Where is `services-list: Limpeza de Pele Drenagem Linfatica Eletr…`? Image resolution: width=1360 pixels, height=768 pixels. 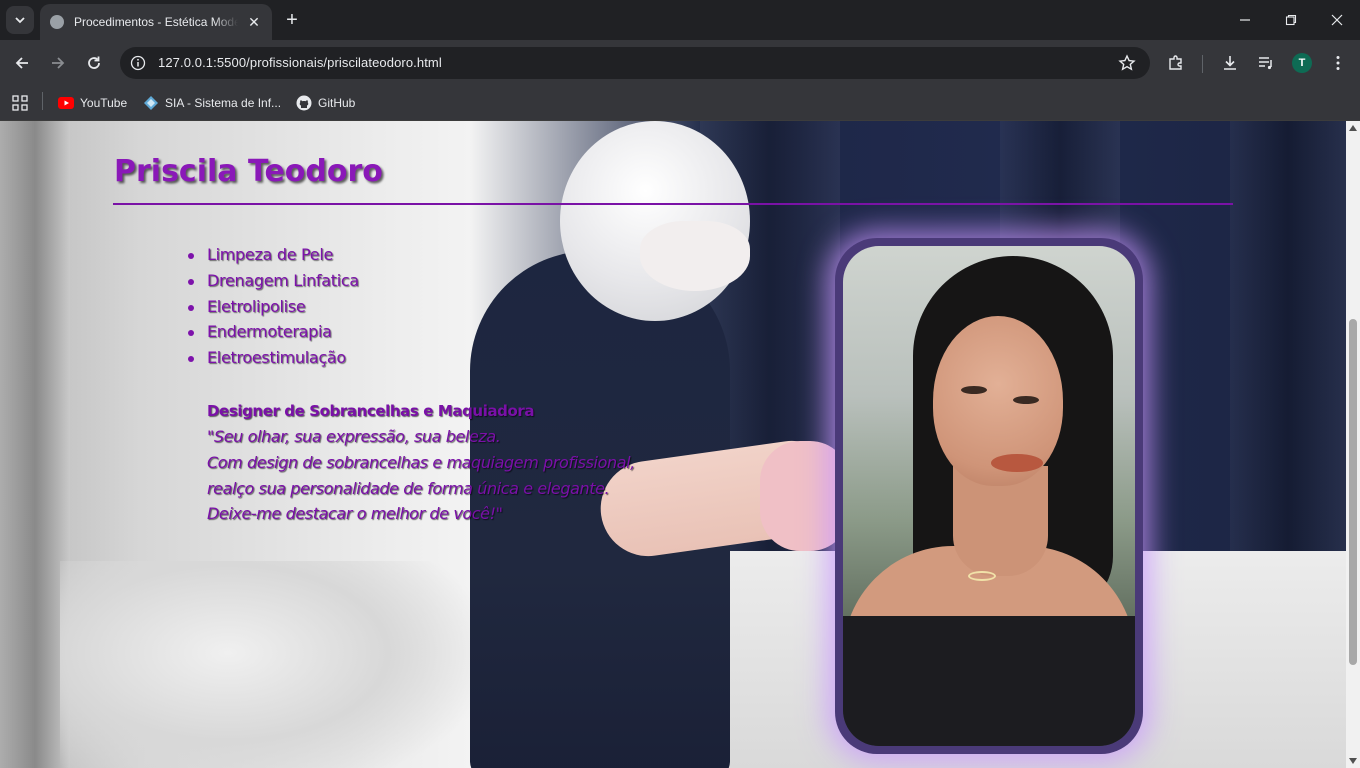
services-list: Limpeza de Pele Drenagem Linfatica Eletr… is located at coordinates (273, 309).